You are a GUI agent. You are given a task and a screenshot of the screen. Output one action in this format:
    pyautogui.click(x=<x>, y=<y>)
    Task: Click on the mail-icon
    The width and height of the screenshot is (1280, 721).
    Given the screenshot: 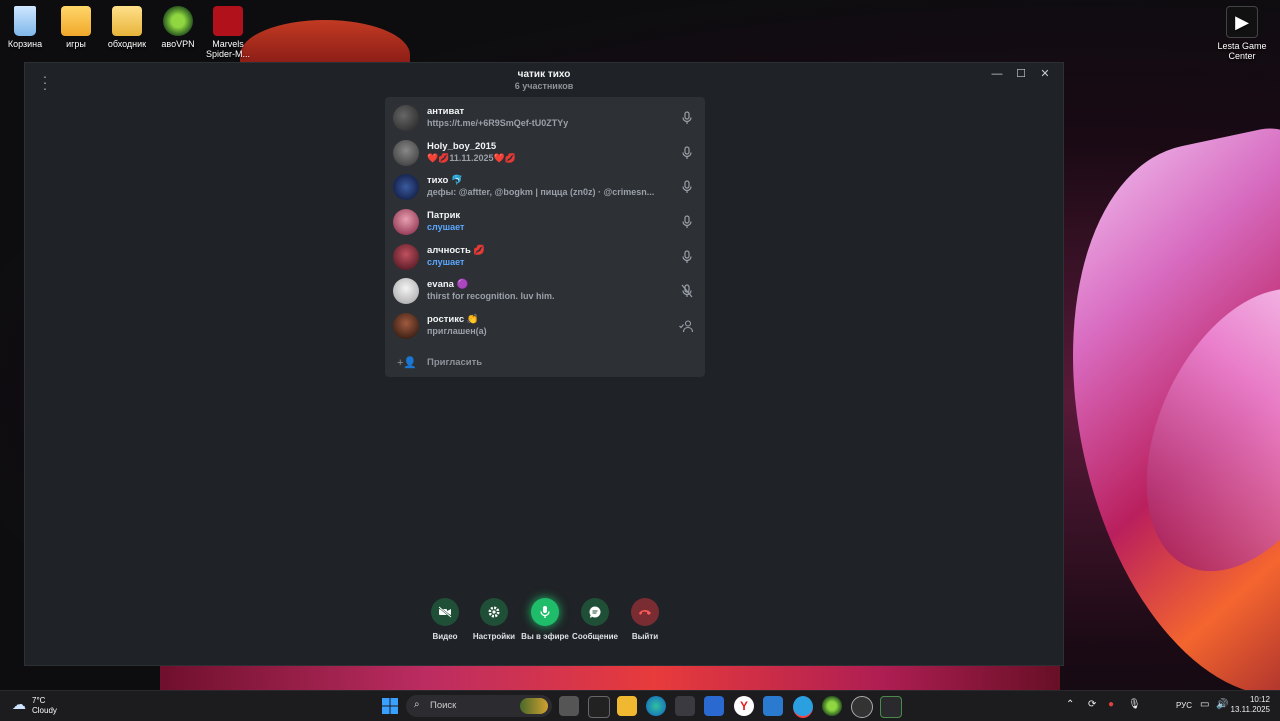 What is the action you would take?
    pyautogui.click(x=714, y=706)
    